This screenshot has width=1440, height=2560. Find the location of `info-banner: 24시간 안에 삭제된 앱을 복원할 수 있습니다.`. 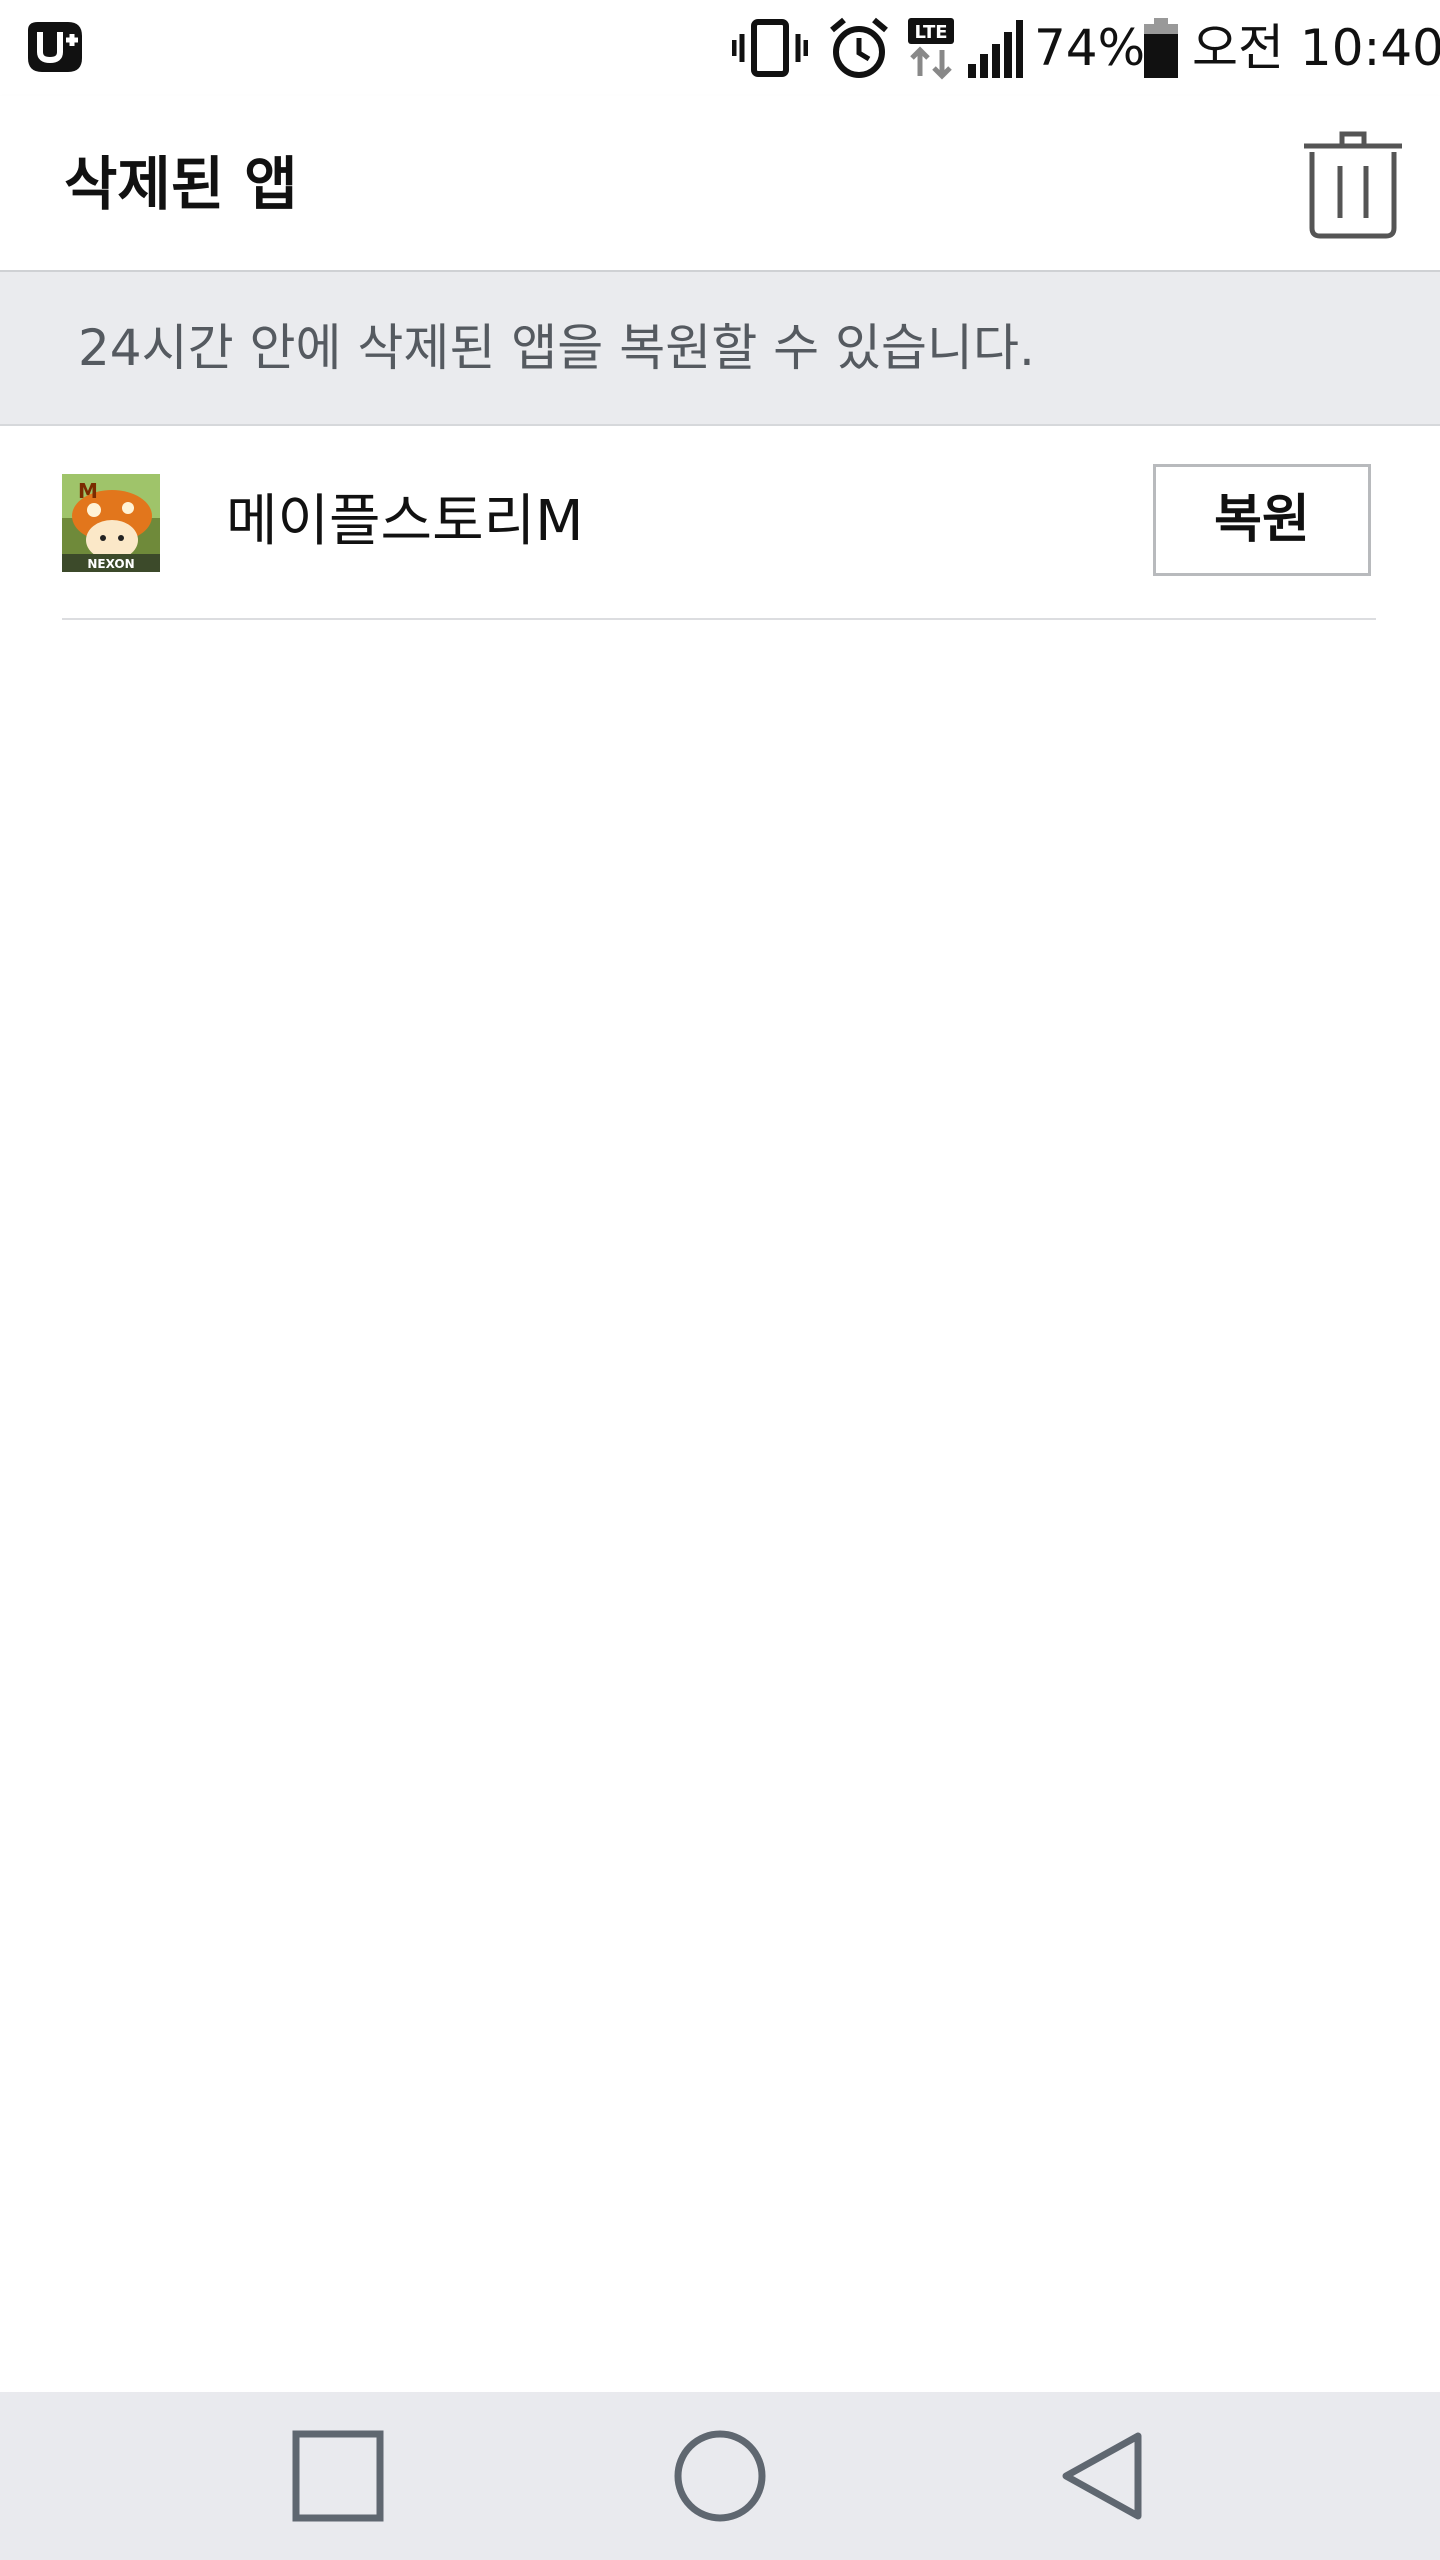

info-banner: 24시간 안에 삭제된 앱을 복원할 수 있습니다. is located at coordinates (720, 349).